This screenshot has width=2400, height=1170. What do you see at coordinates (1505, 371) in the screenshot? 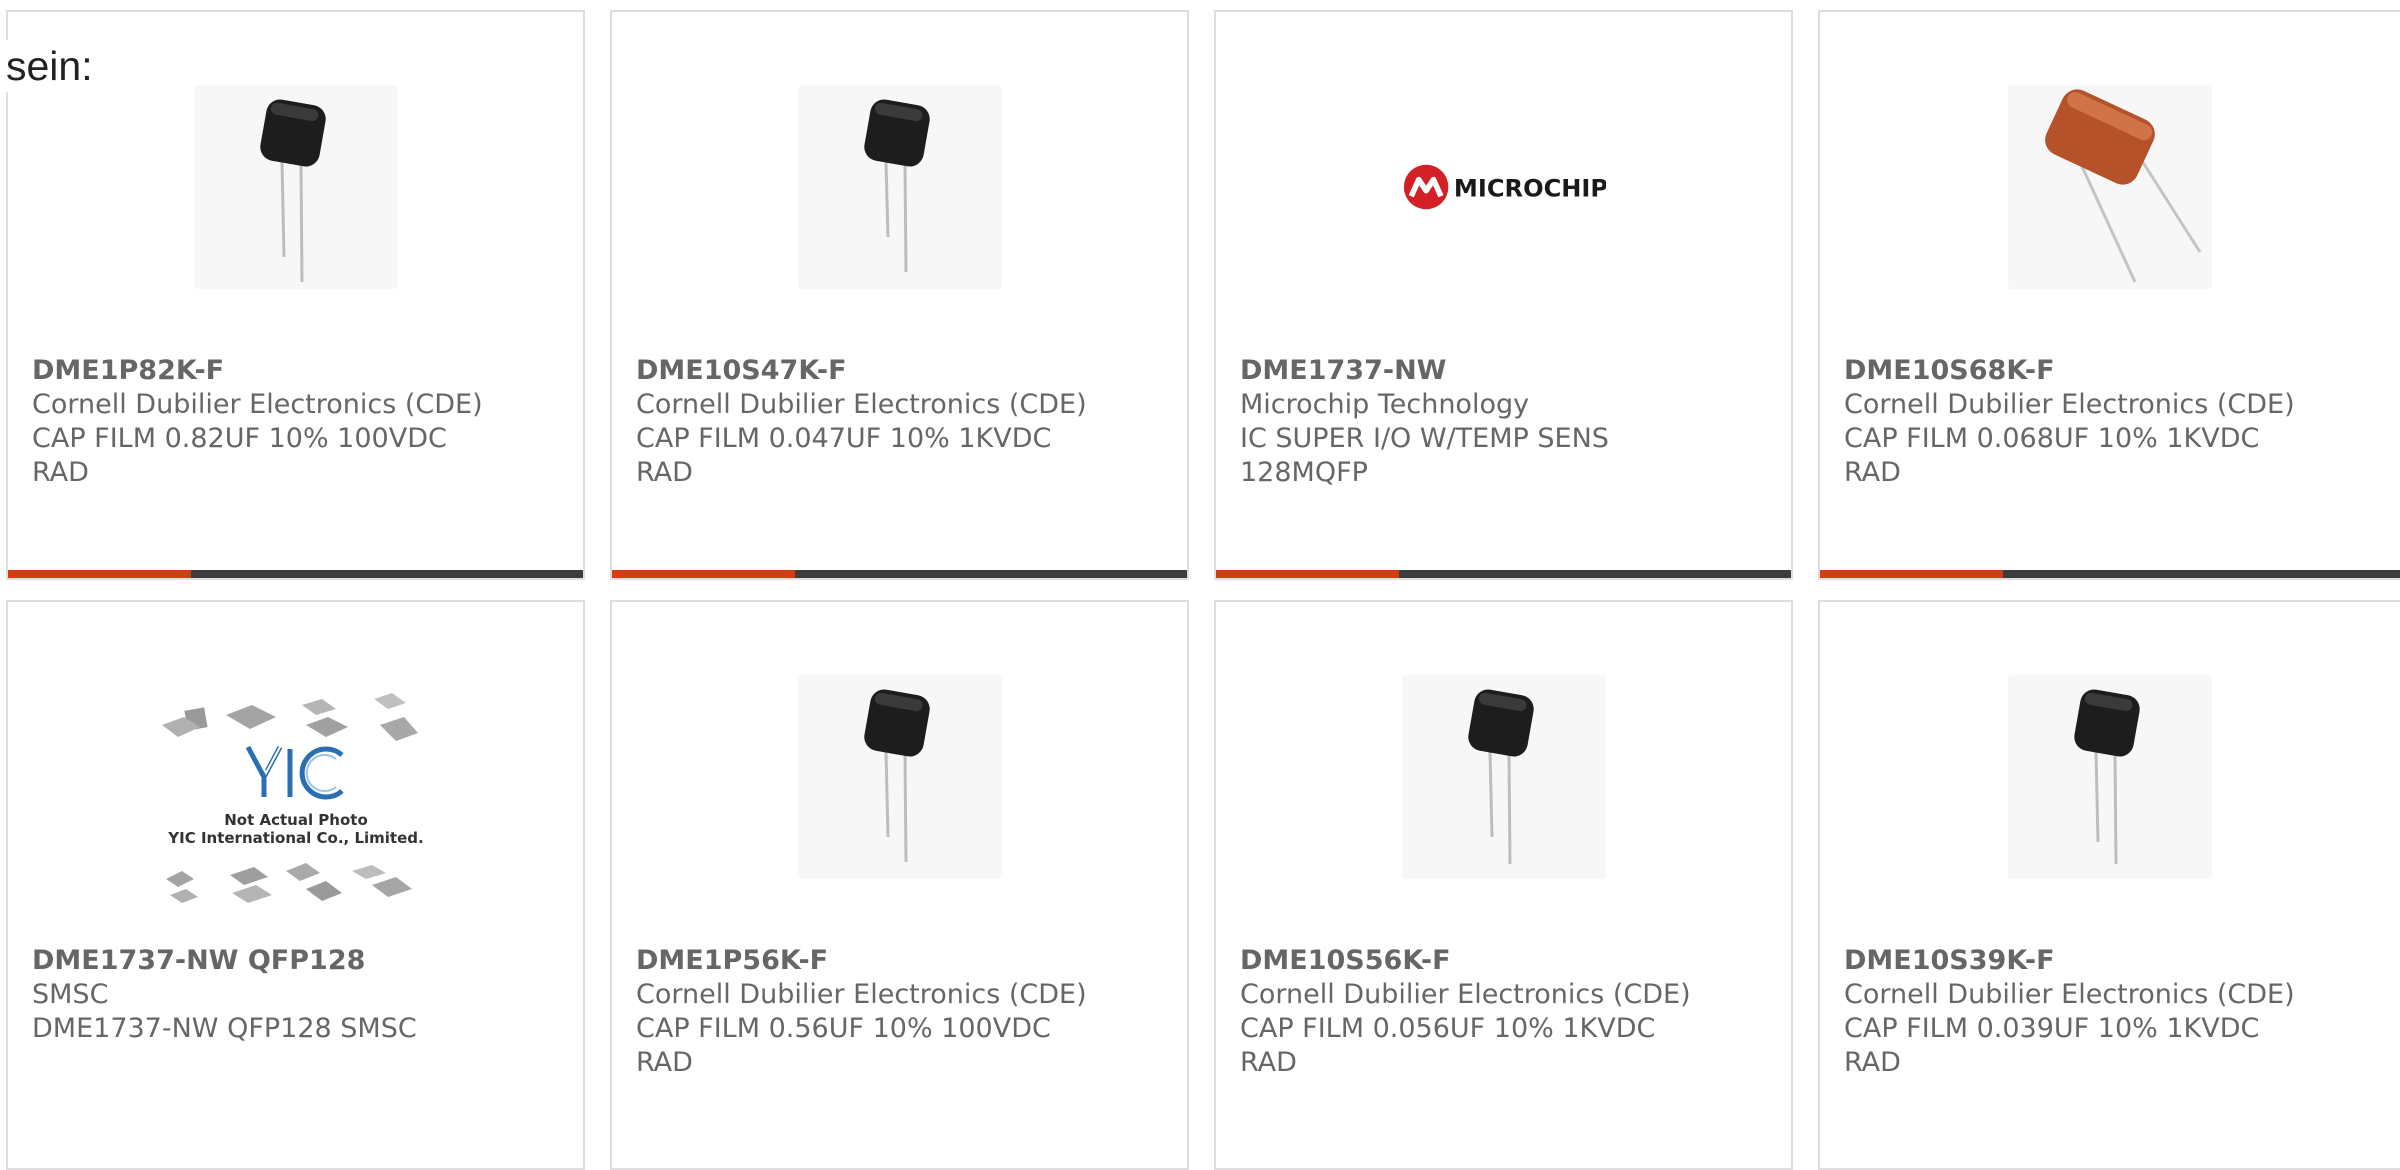
I see `part-number: DME1737-NW` at bounding box center [1505, 371].